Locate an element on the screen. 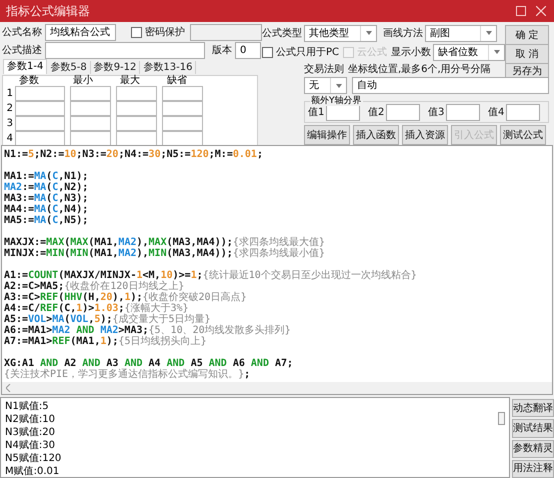 The height and width of the screenshot is (478, 554). tab: 参数5-8 is located at coordinates (69, 67).